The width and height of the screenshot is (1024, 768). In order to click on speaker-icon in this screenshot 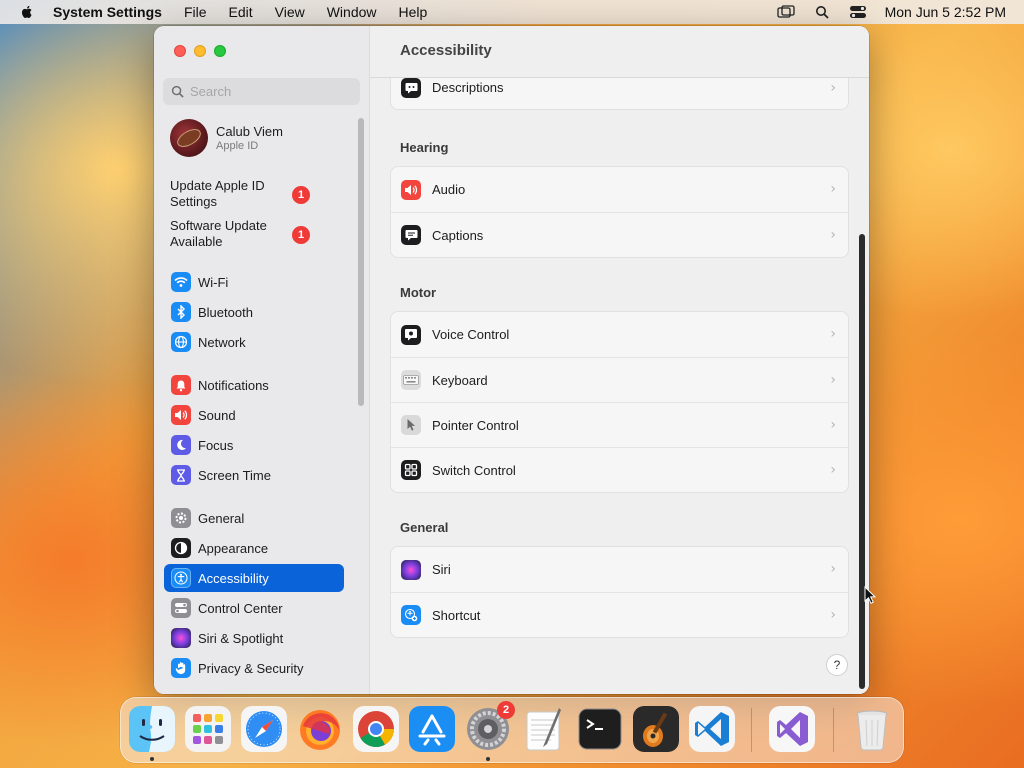, I will do `click(181, 415)`.